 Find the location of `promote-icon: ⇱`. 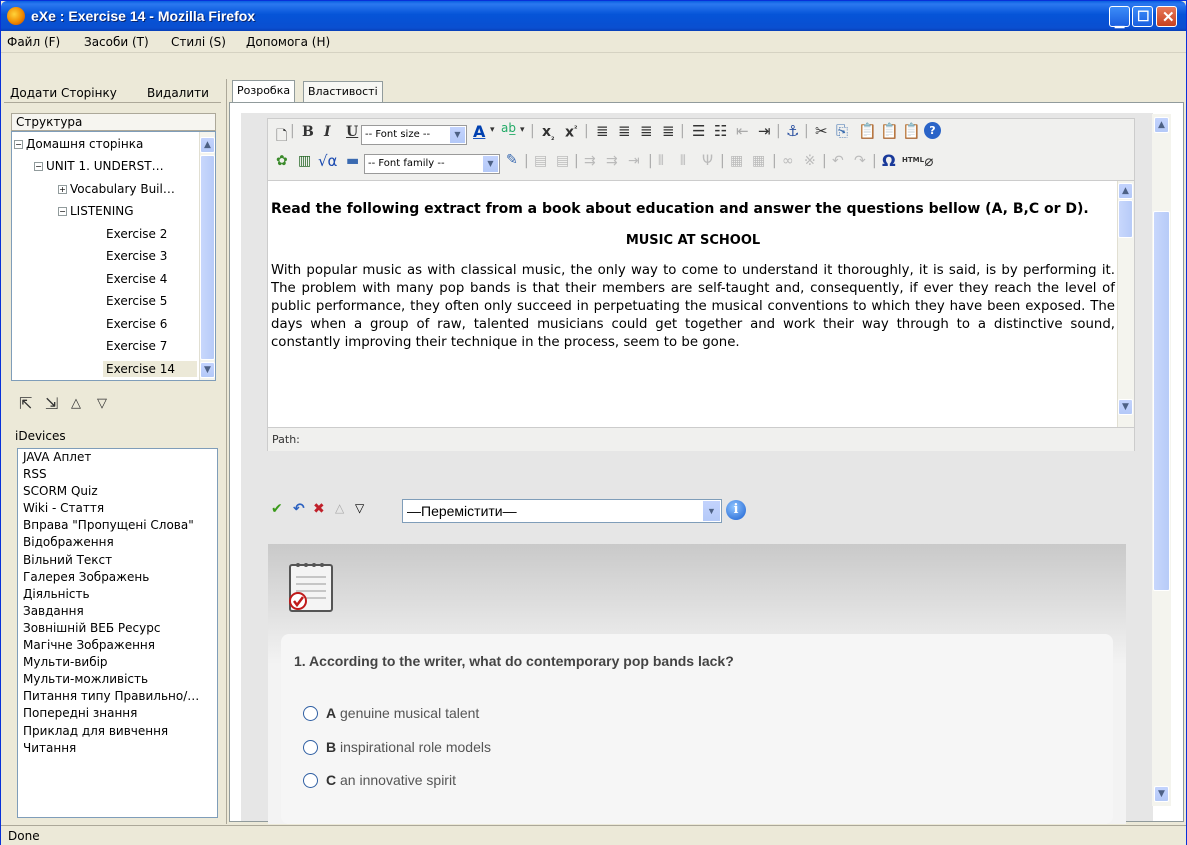

promote-icon: ⇱ is located at coordinates (25, 403).